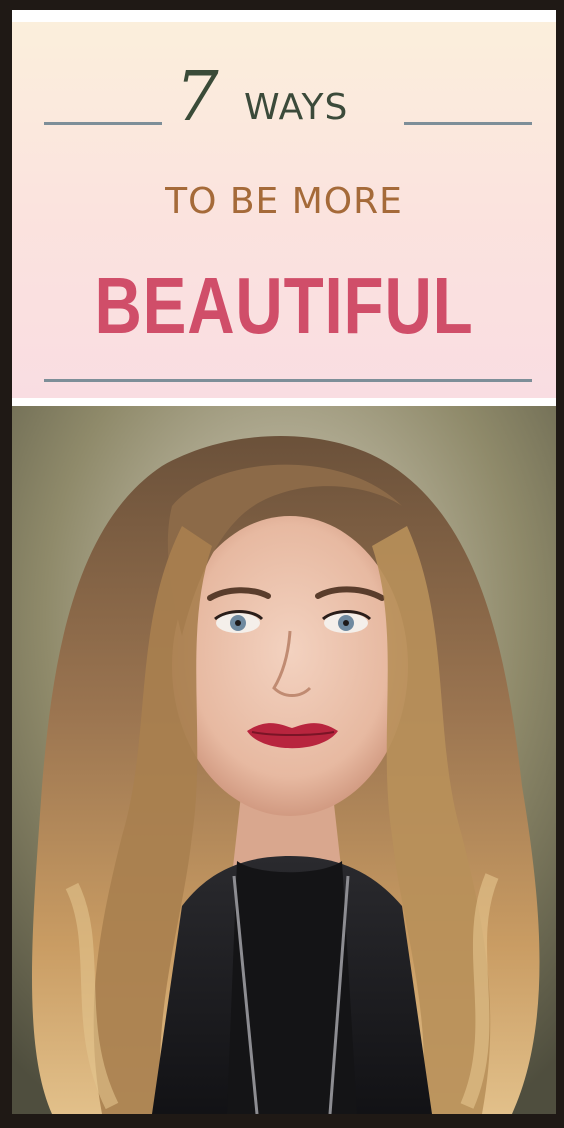 This screenshot has height=1128, width=564. Describe the element at coordinates (468, 123) in the screenshot. I see `right-divider` at that location.